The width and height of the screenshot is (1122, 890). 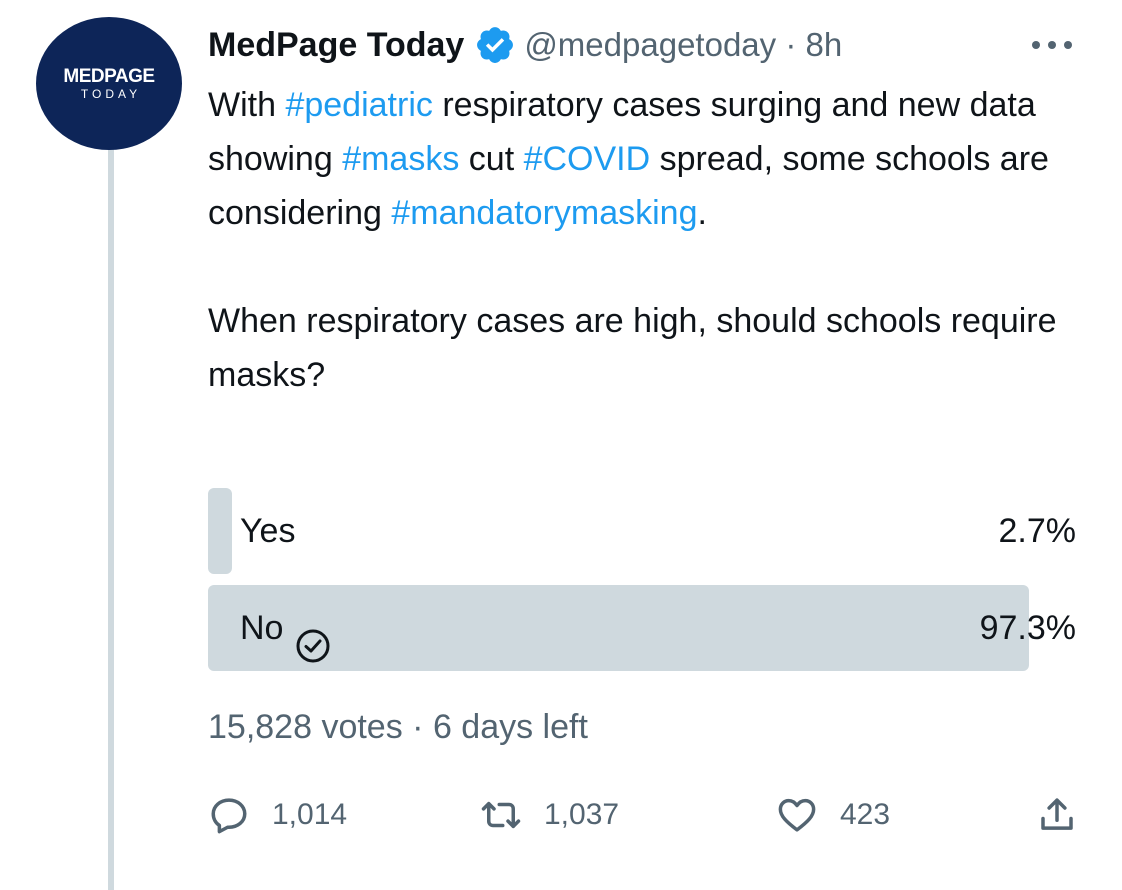 I want to click on tweet-header: MedPage Today @medpagetoday · 8h, so click(x=525, y=45).